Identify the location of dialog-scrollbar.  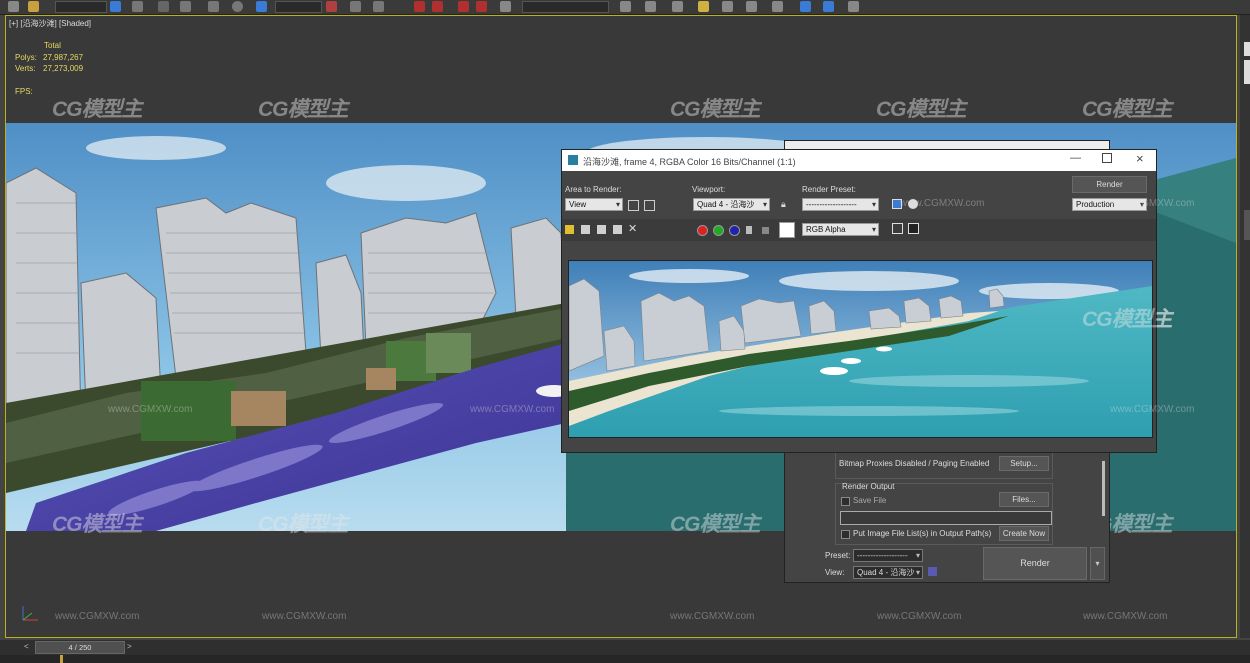
(1103, 488).